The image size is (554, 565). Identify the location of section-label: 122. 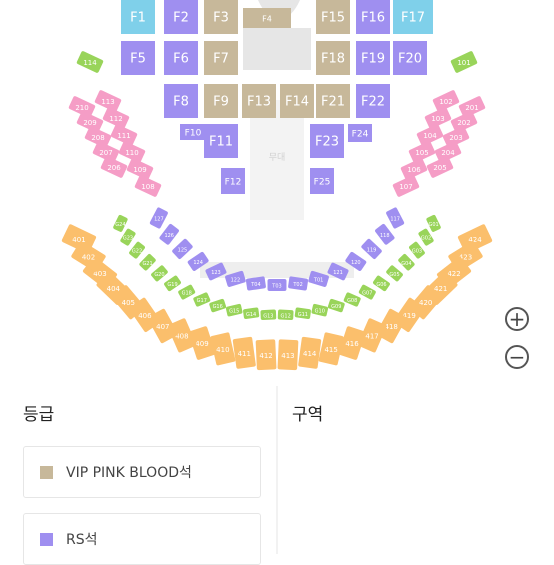
(236, 280).